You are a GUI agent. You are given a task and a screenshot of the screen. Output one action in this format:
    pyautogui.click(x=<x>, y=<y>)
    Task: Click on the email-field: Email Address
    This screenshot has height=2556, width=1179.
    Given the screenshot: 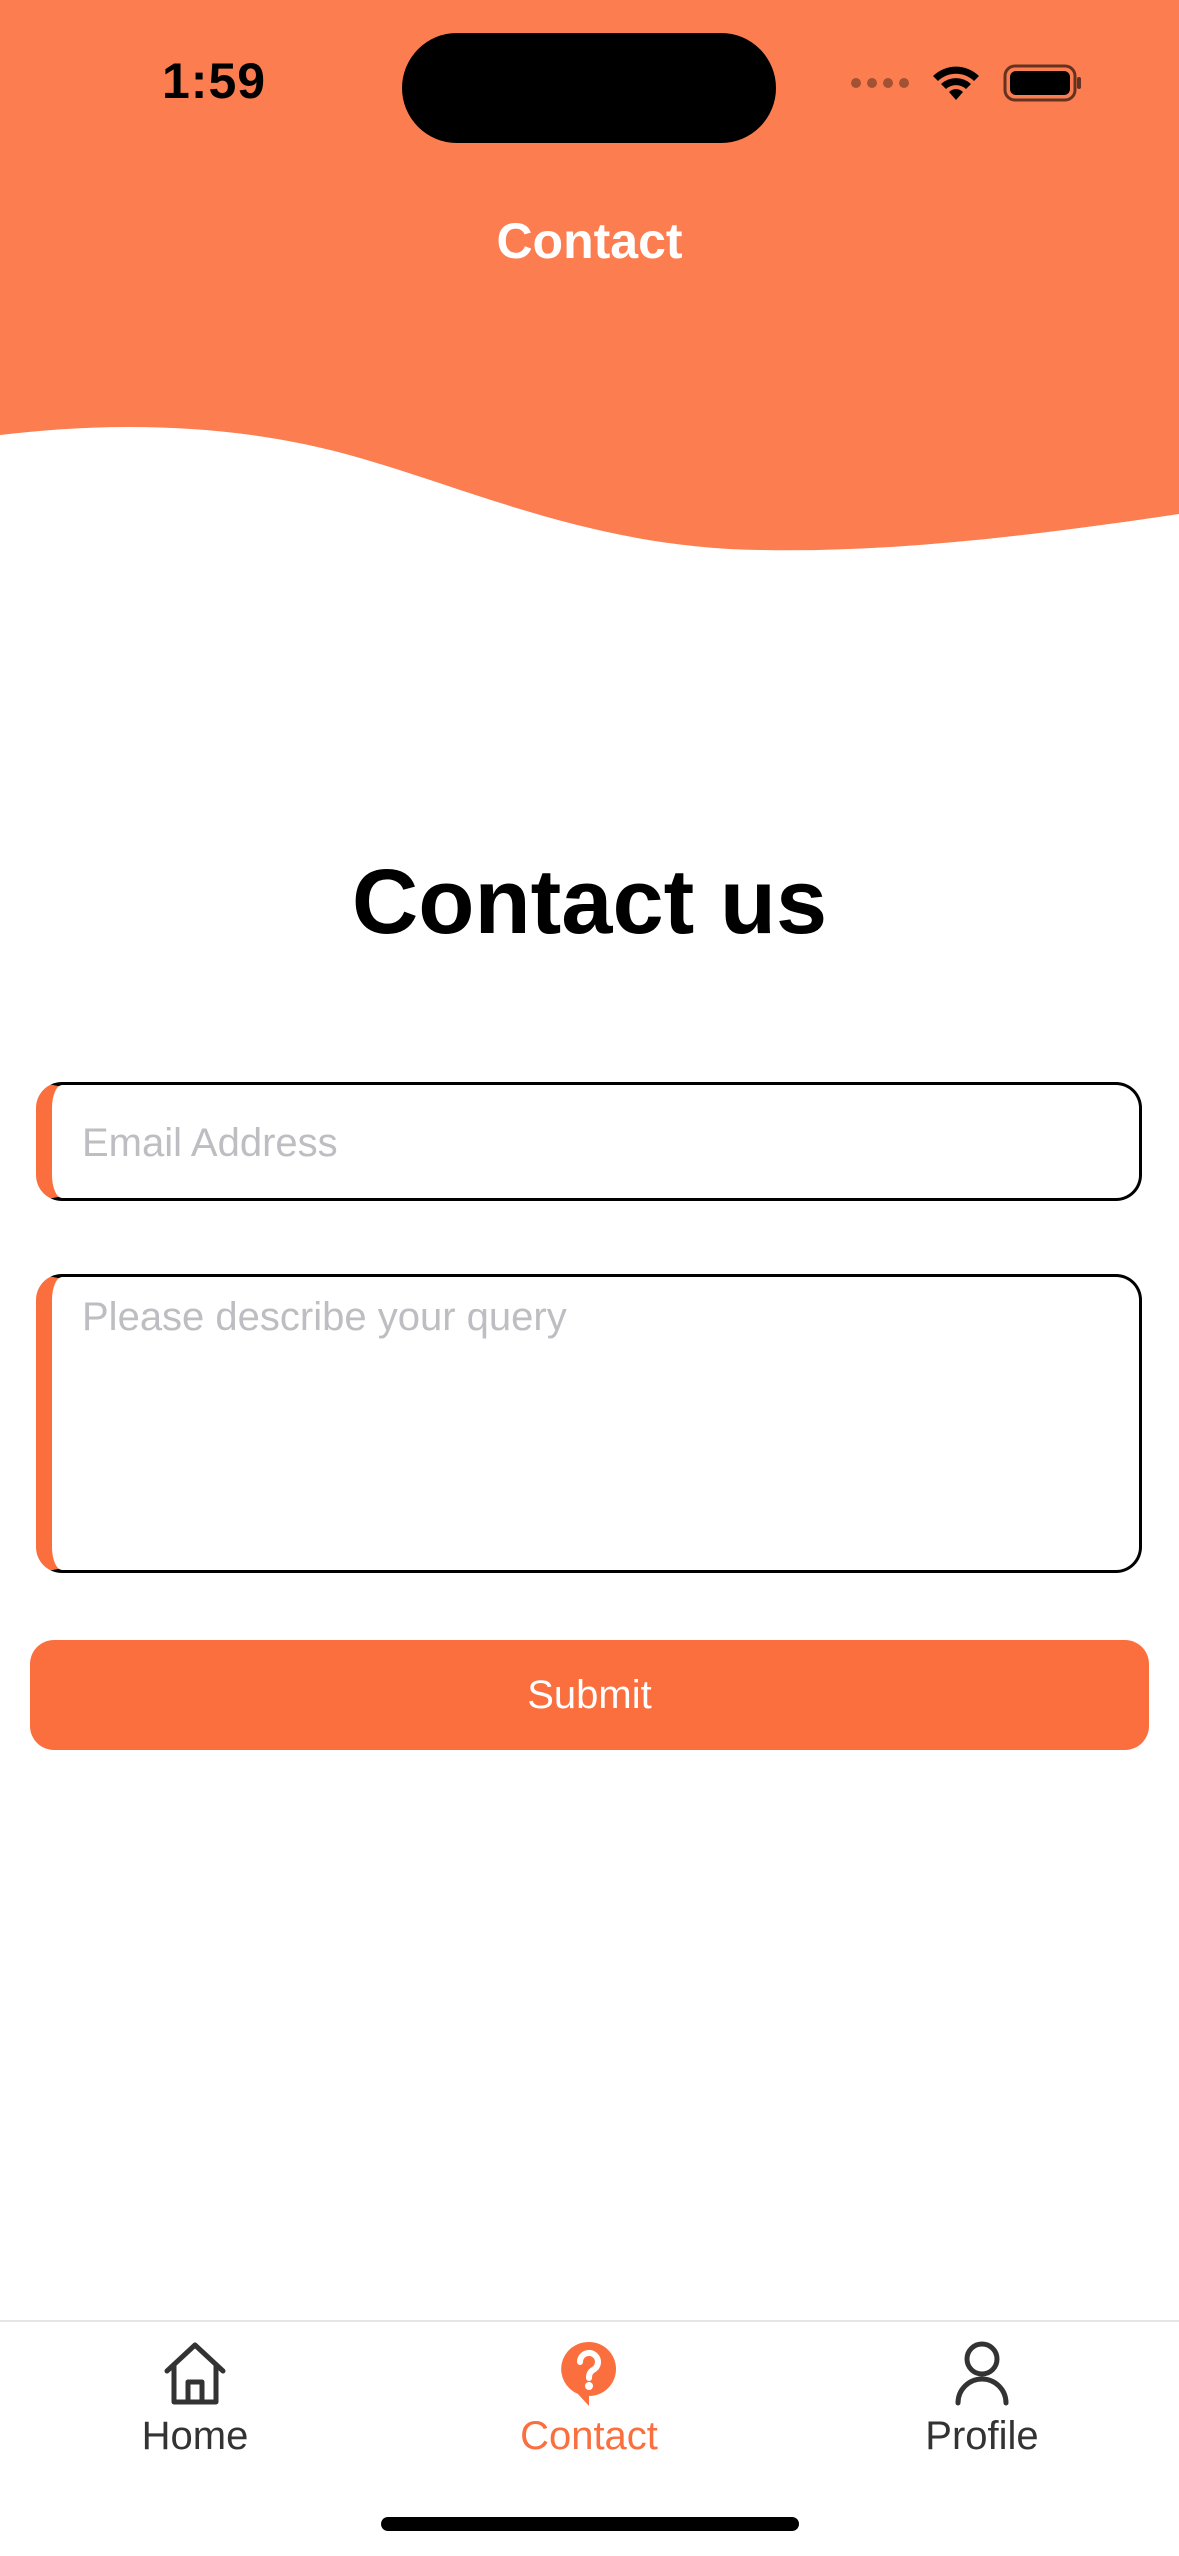 What is the action you would take?
    pyautogui.click(x=589, y=1141)
    